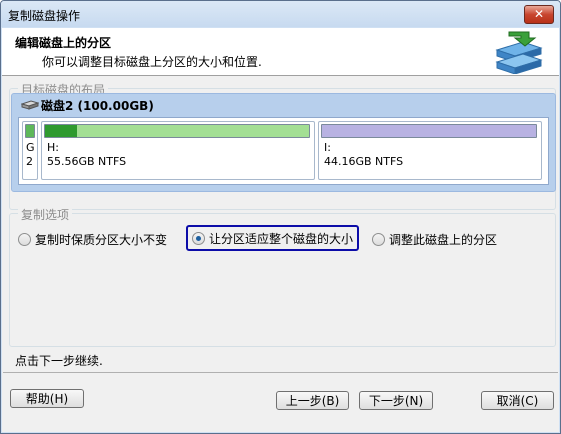  What do you see at coordinates (280, 52) in the screenshot?
I see `wizard-header: 编辑磁盘上的分区 你可以调整目标磁盘上分区的大小和位置.` at bounding box center [280, 52].